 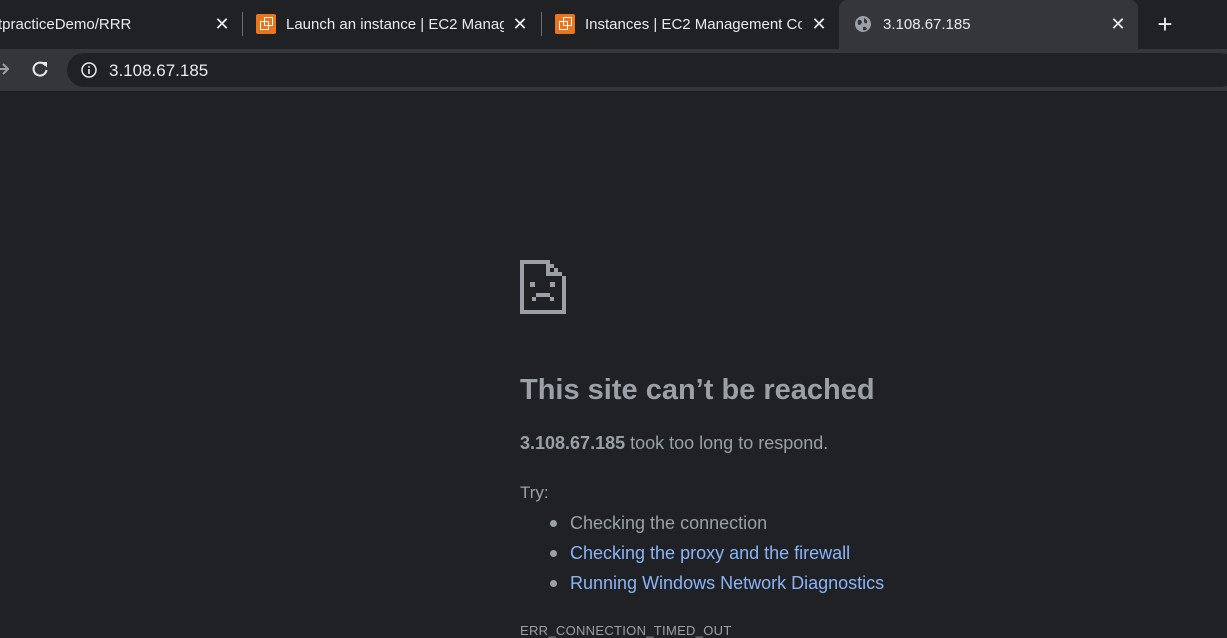 What do you see at coordinates (988, 24) in the screenshot?
I see `tab-active-ip: 3.108.67.185 ✕` at bounding box center [988, 24].